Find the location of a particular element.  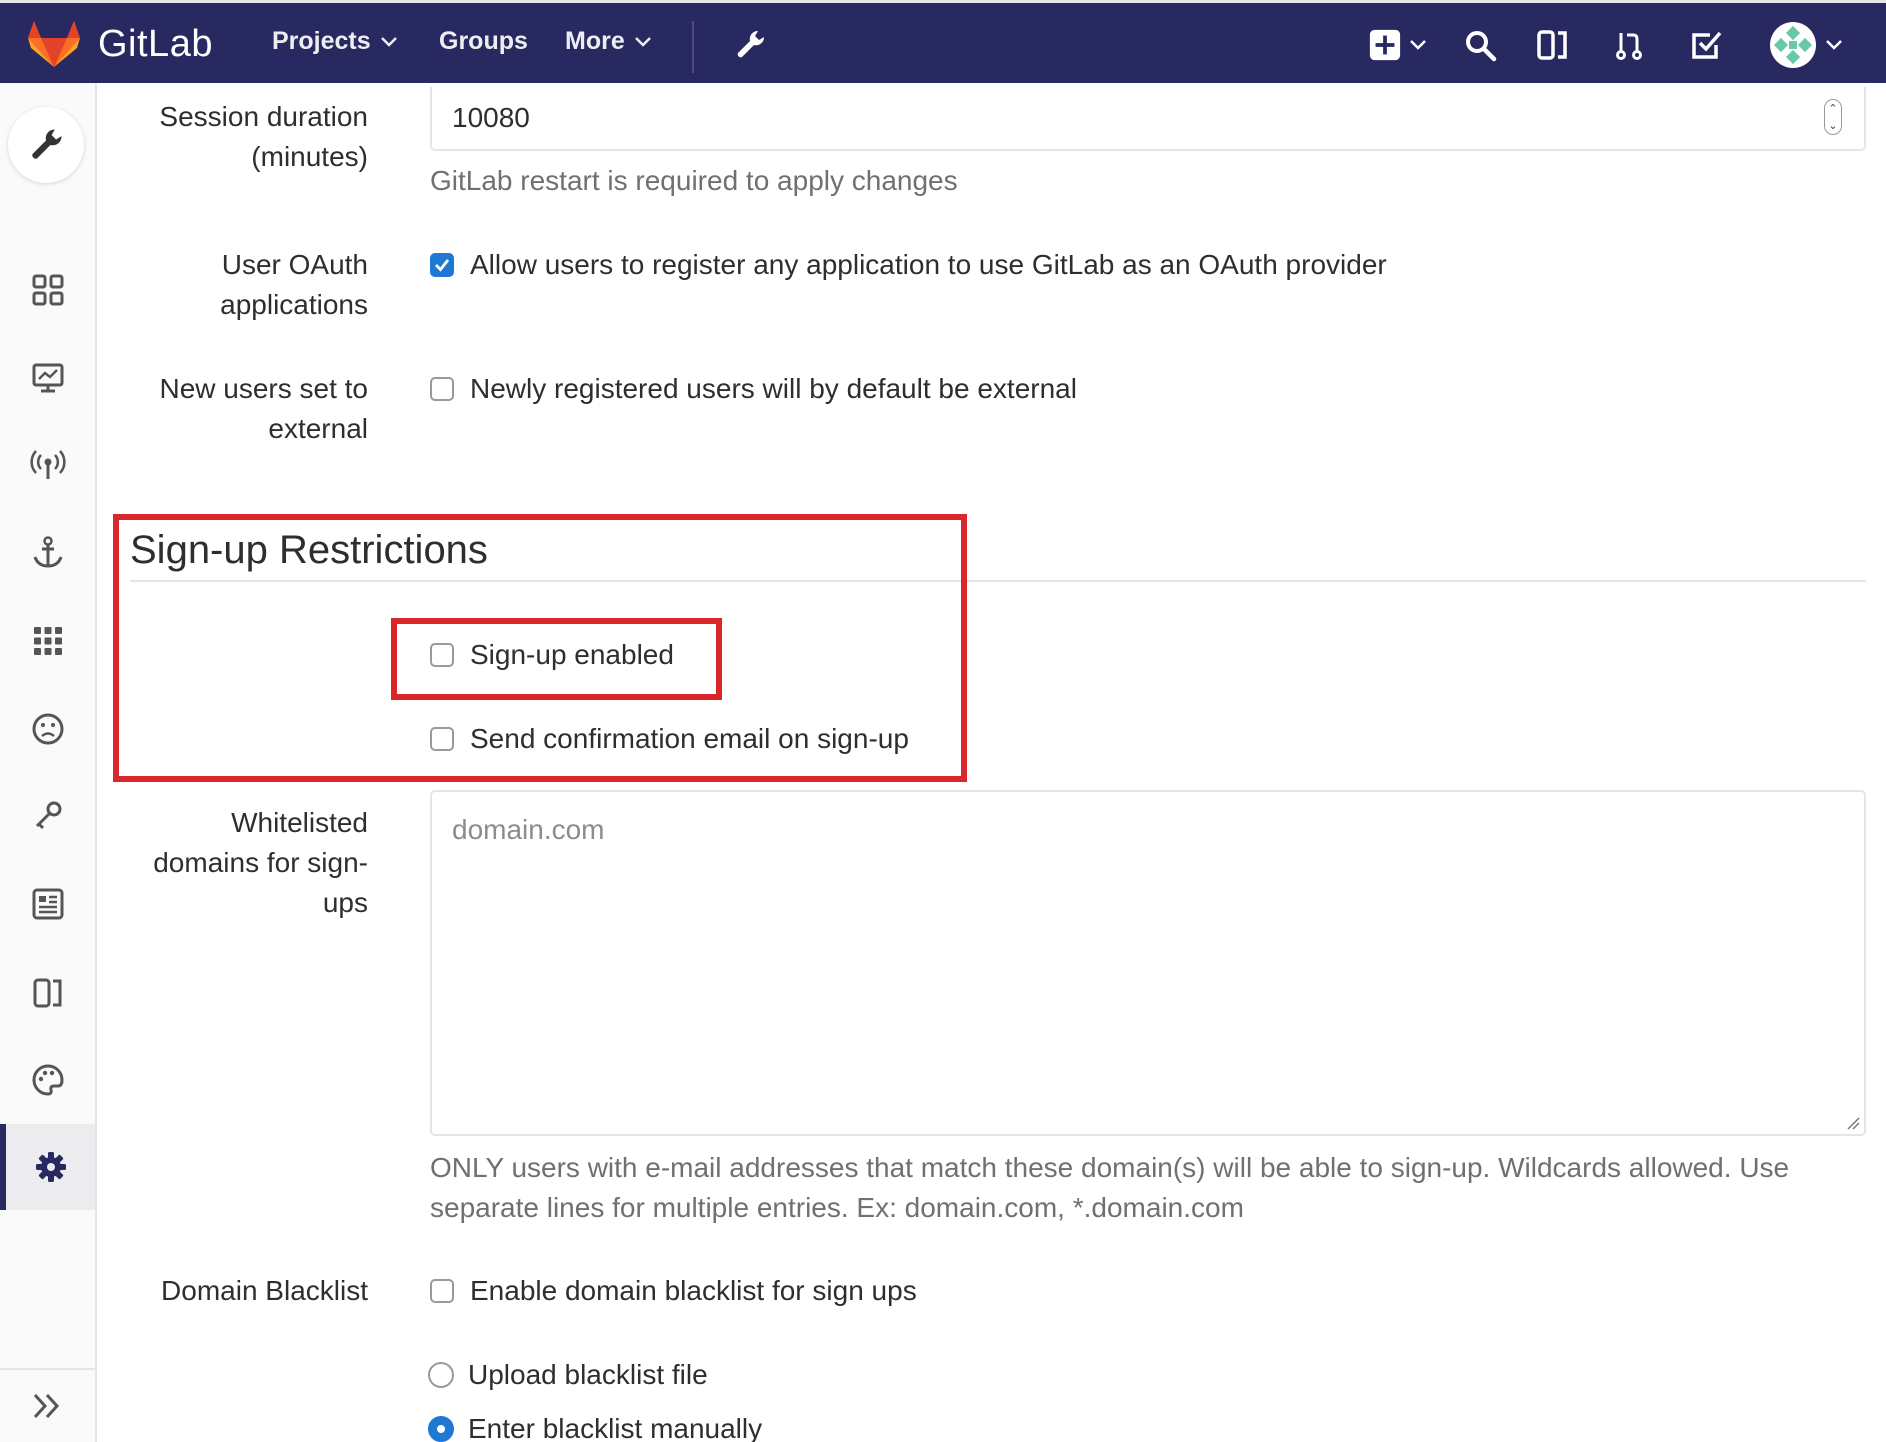

todos-icon is located at coordinates (1707, 45).